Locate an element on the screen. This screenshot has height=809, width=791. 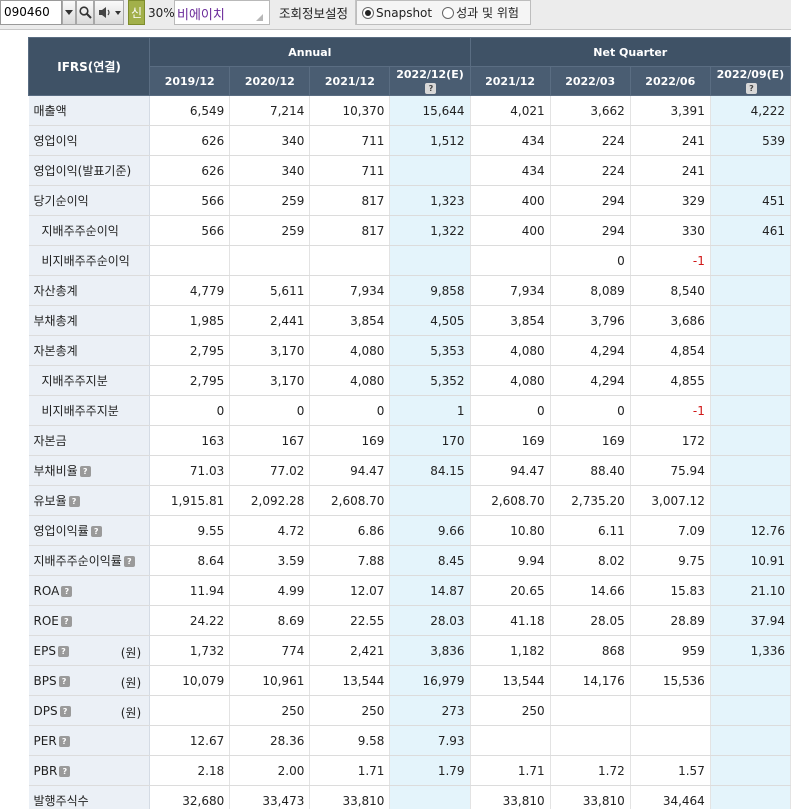
row-label: 지배주주지분 is located at coordinates (89, 380).